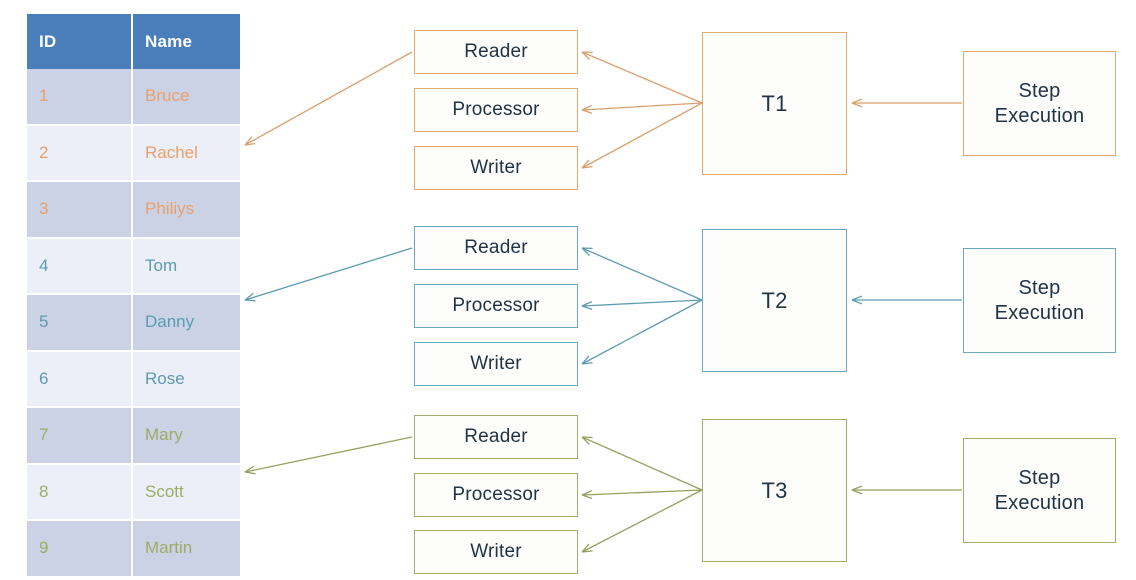 This screenshot has width=1136, height=580. What do you see at coordinates (186, 379) in the screenshot?
I see `cell-name: Rose` at bounding box center [186, 379].